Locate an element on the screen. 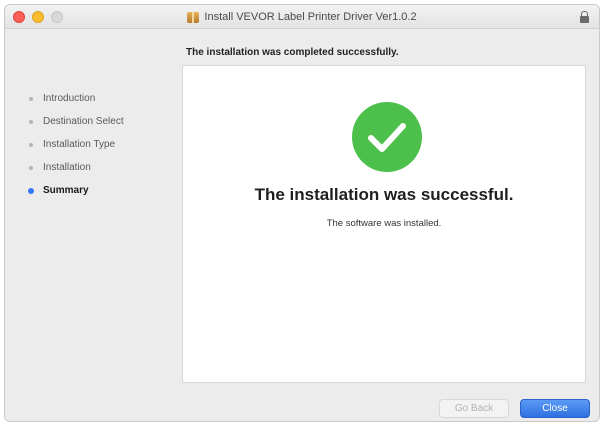 The image size is (604, 426). step-installation: Installation is located at coordinates (102, 167).